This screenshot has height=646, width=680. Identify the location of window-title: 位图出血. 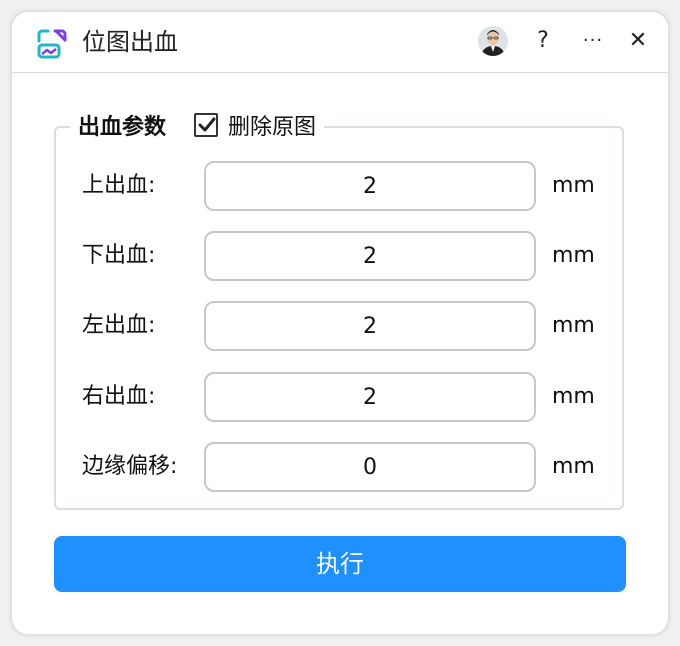
(130, 42).